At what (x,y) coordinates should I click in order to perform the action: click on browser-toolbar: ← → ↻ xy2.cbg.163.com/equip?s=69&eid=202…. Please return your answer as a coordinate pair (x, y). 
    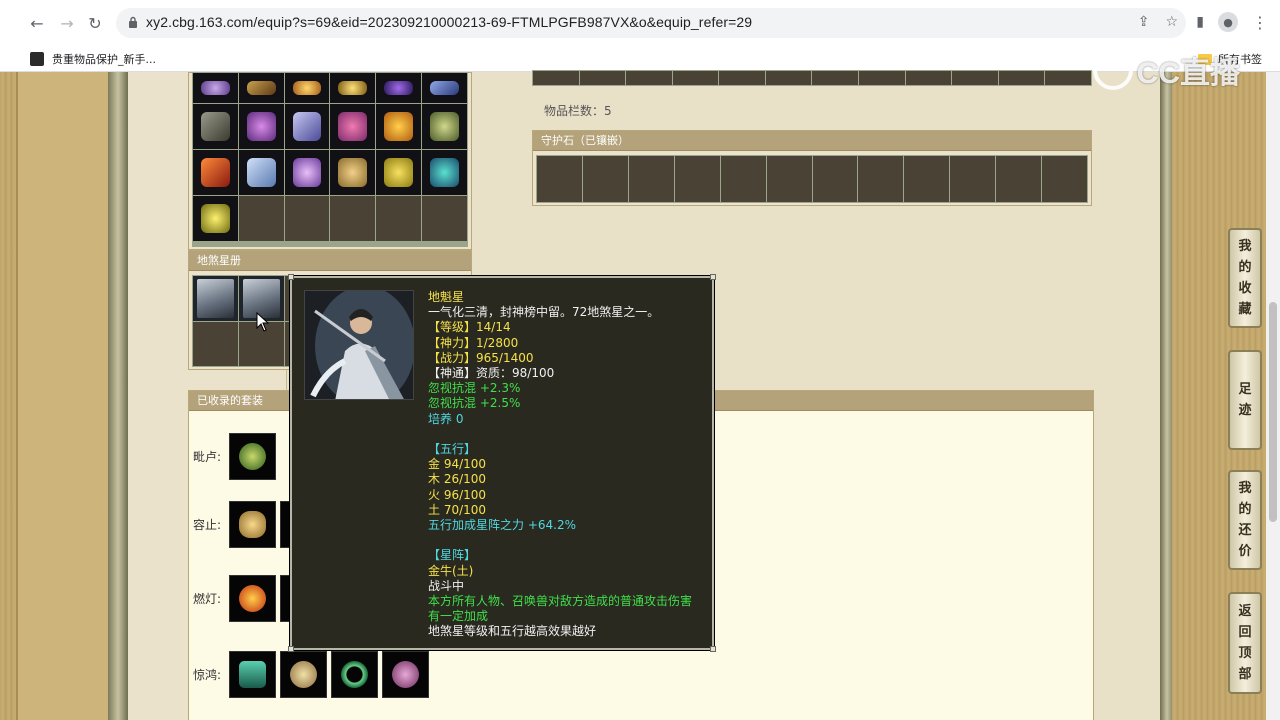
    Looking at the image, I should click on (640, 23).